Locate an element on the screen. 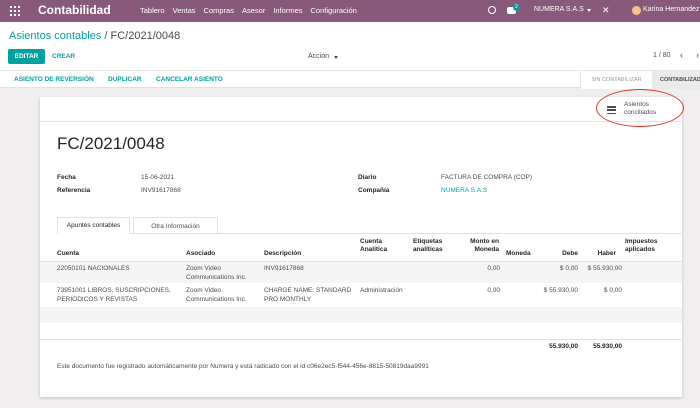 Image resolution: width=700 pixels, height=408 pixels. row1-asociado: Zoom Video Communications Inc. is located at coordinates (216, 273).